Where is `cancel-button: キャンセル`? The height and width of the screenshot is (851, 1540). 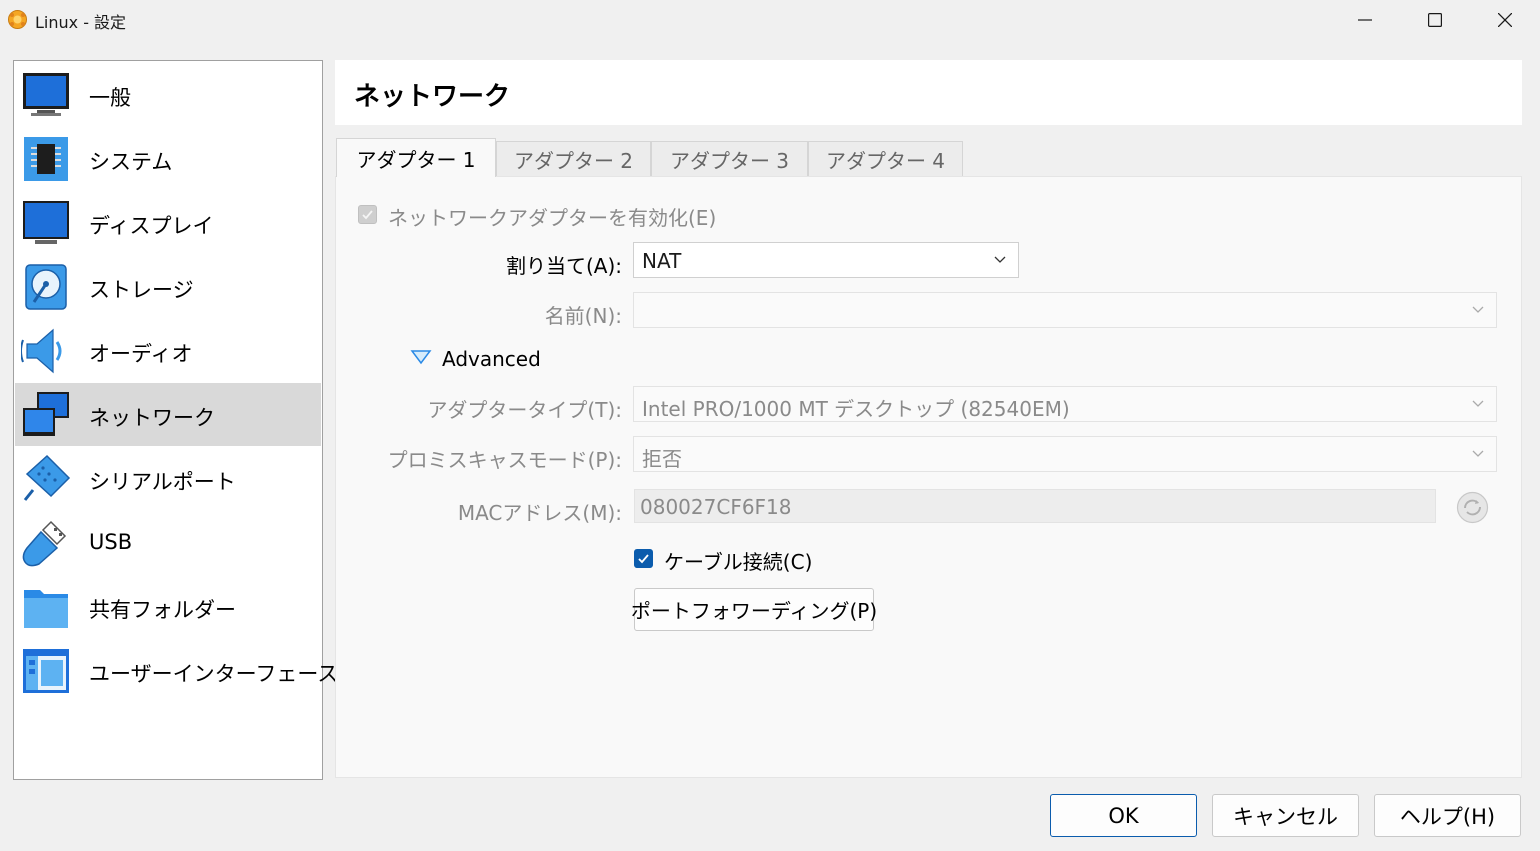 cancel-button: キャンセル is located at coordinates (1285, 815).